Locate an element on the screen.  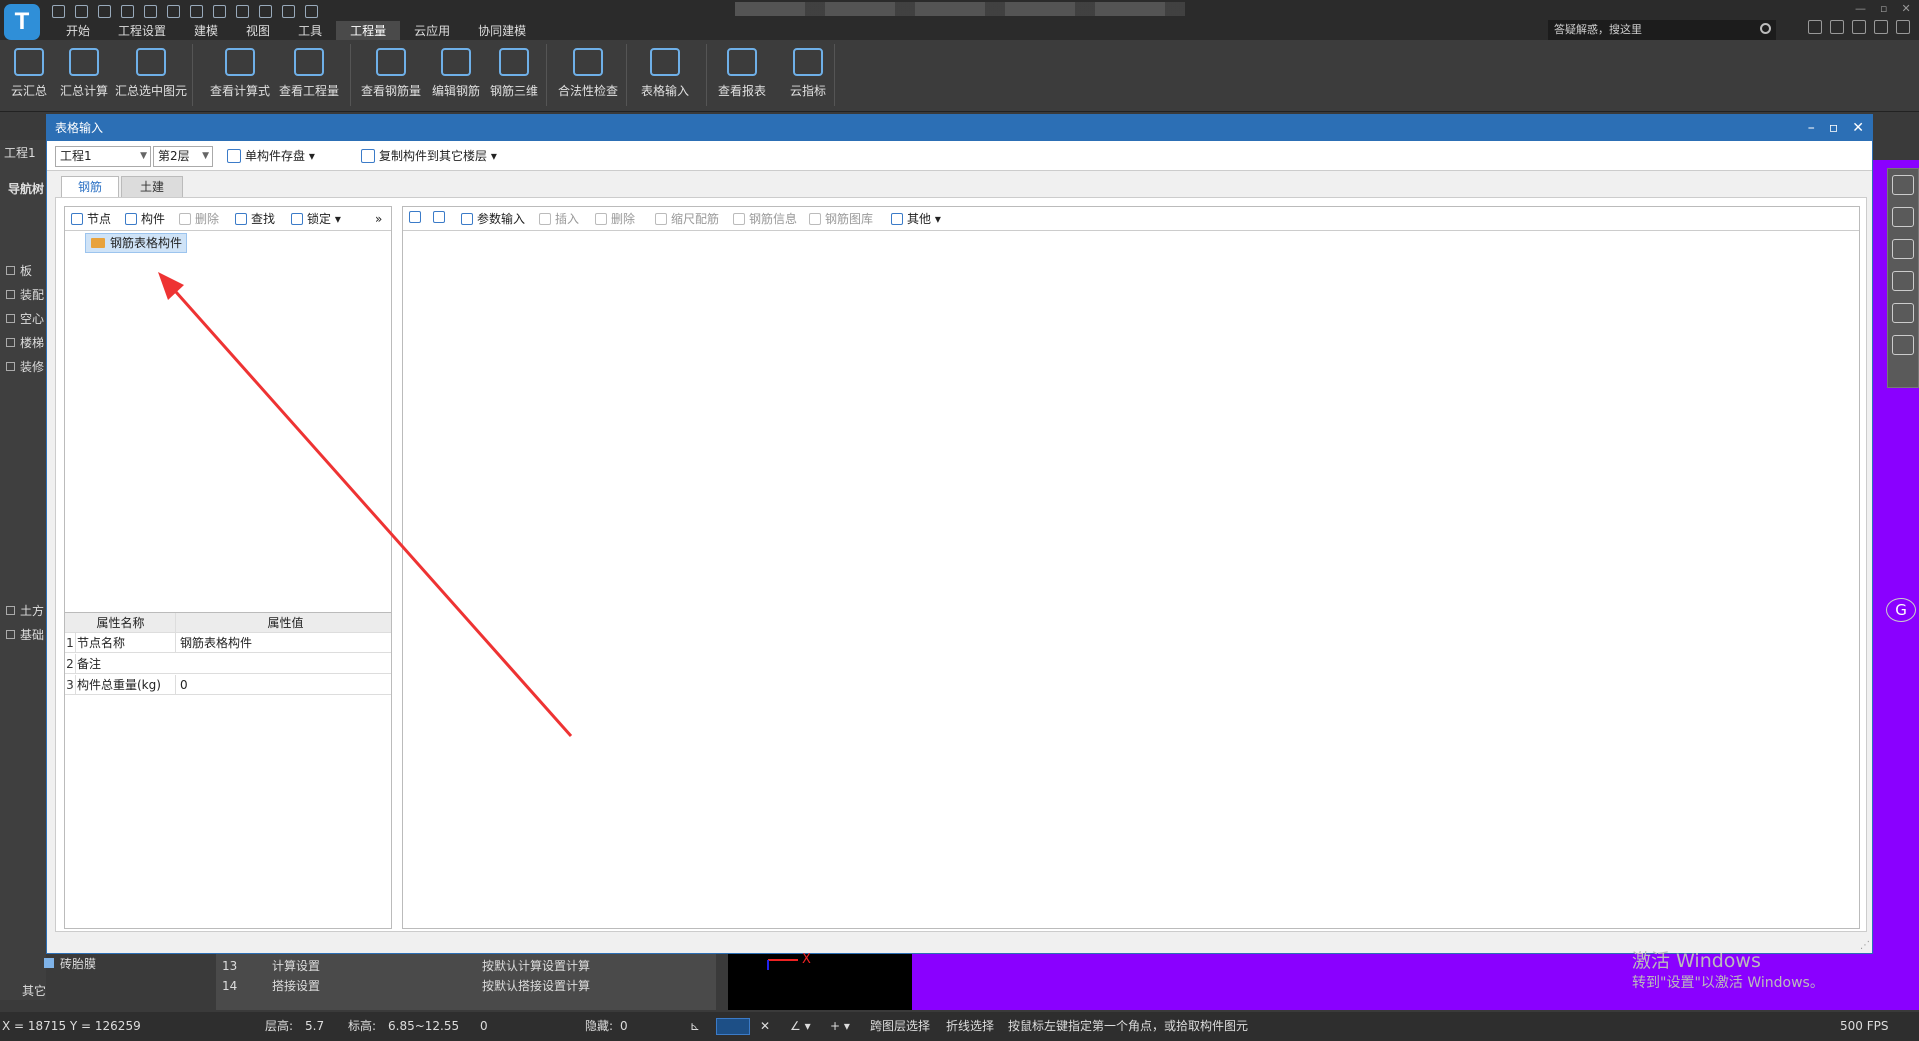
axis-icon is located at coordinates (173, 11).